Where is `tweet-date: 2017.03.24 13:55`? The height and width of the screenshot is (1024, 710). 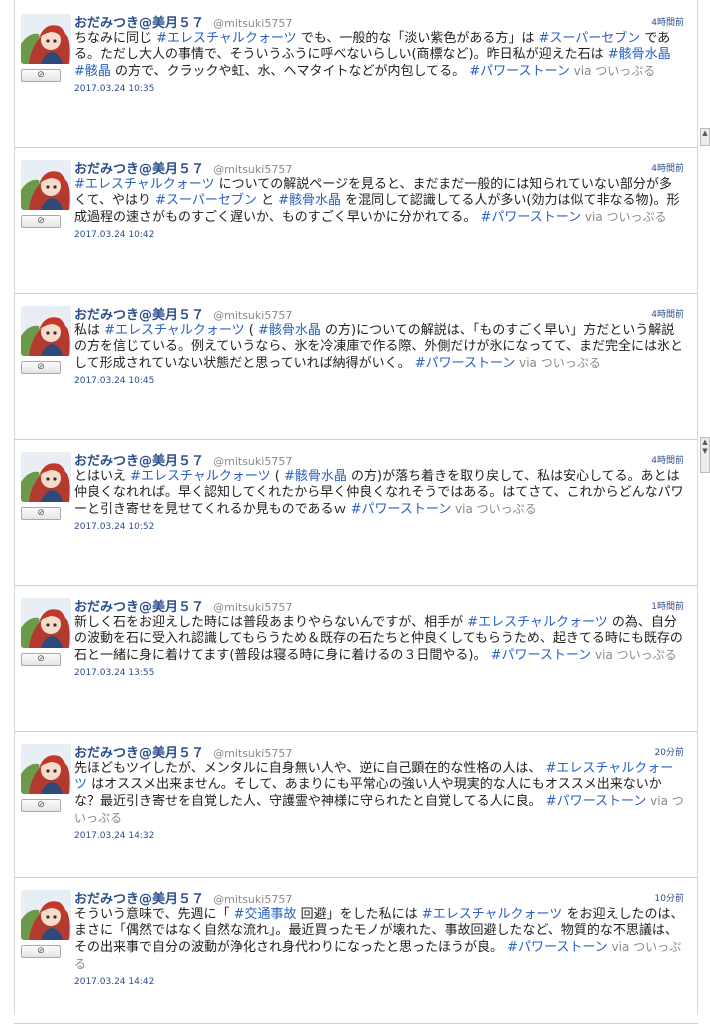
tweet-date: 2017.03.24 13:55 is located at coordinates (379, 673).